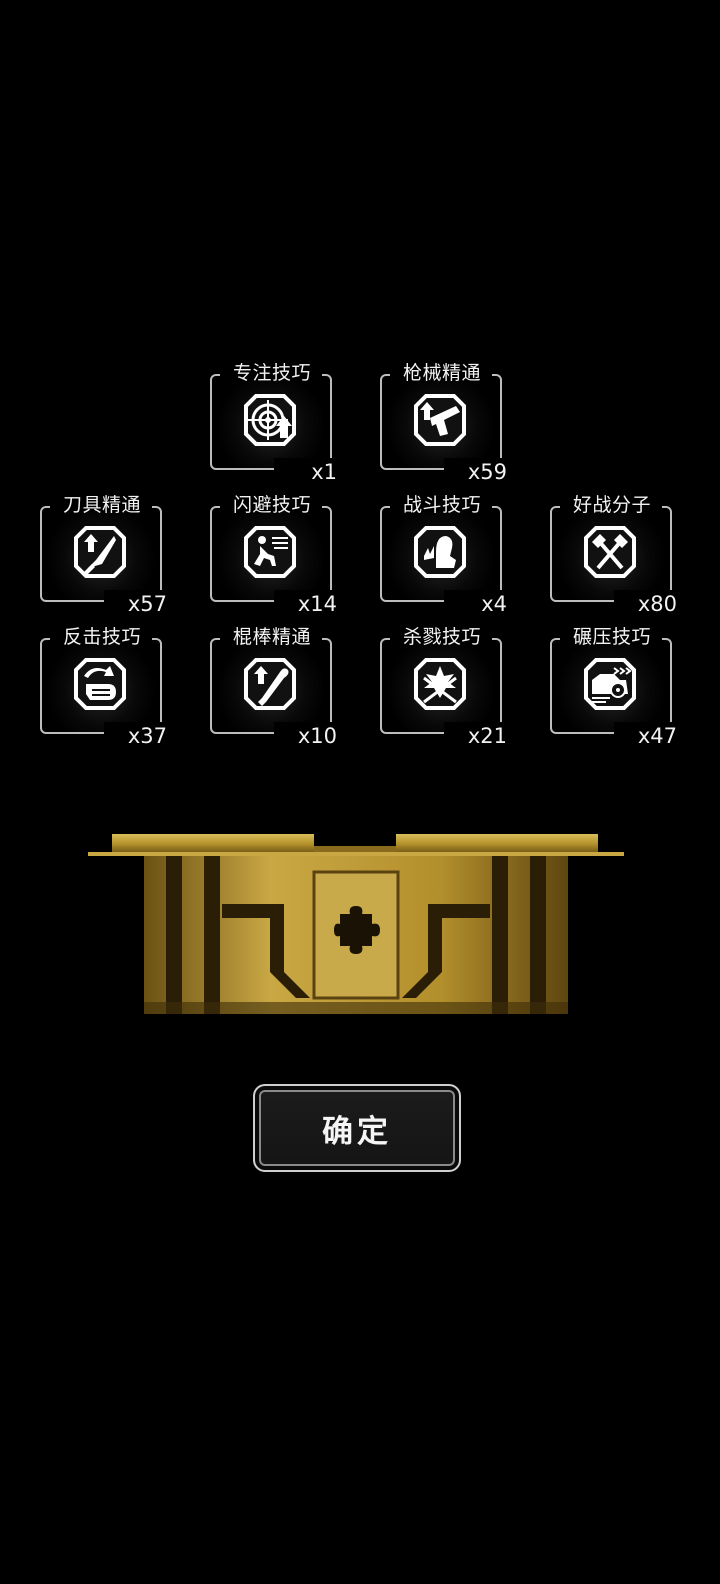  I want to click on crossed-blades-icon, so click(440, 684).